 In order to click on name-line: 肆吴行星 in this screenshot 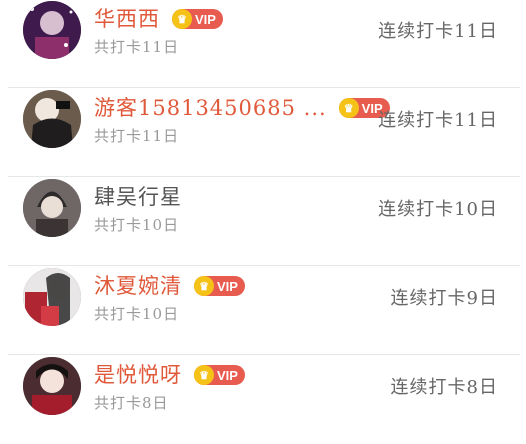, I will do `click(138, 197)`.